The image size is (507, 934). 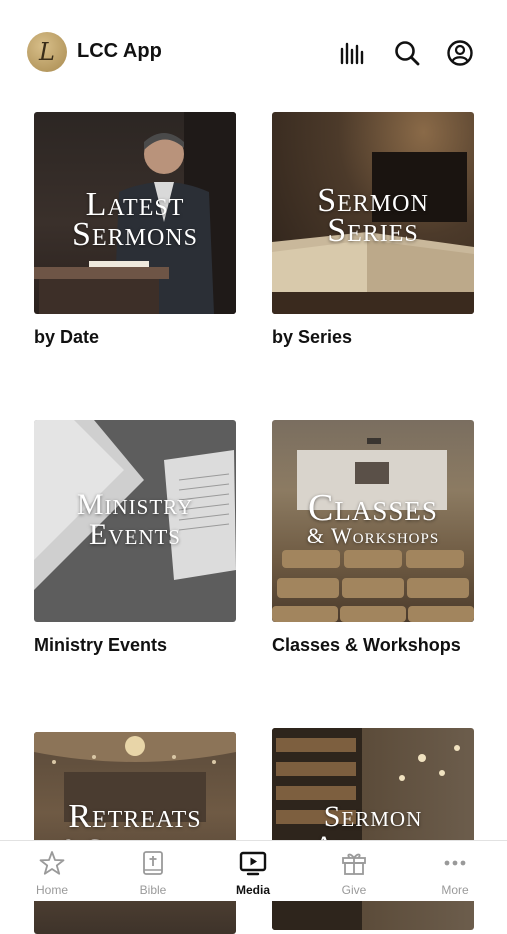 I want to click on sermon-series-overlay: Sermon Series, so click(x=373, y=216).